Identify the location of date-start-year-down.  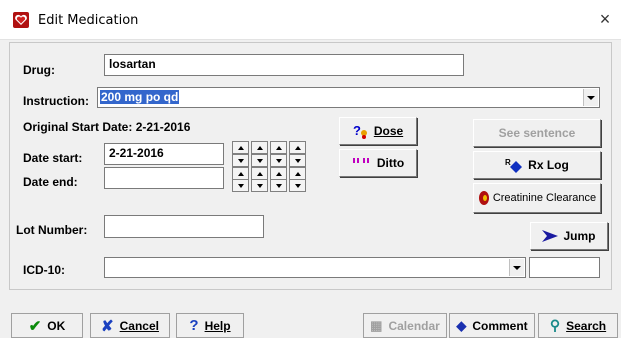
(278, 160).